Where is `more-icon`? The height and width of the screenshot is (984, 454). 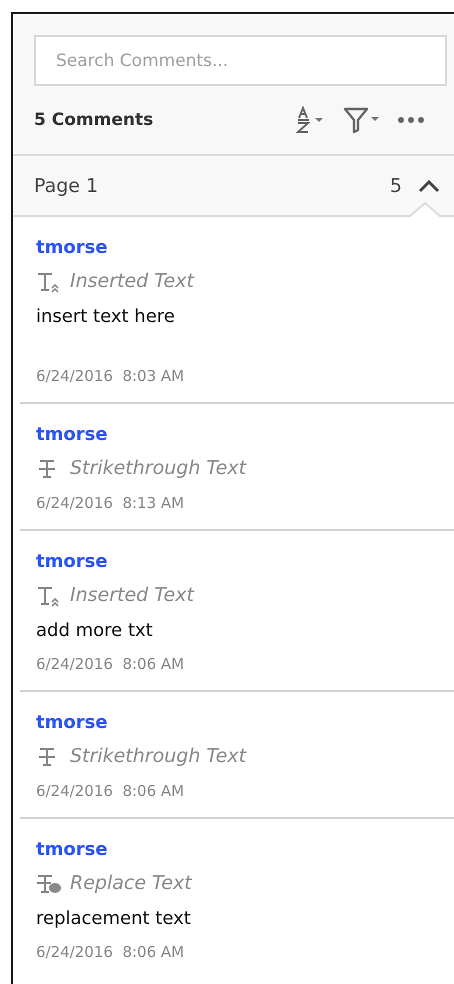
more-icon is located at coordinates (411, 120).